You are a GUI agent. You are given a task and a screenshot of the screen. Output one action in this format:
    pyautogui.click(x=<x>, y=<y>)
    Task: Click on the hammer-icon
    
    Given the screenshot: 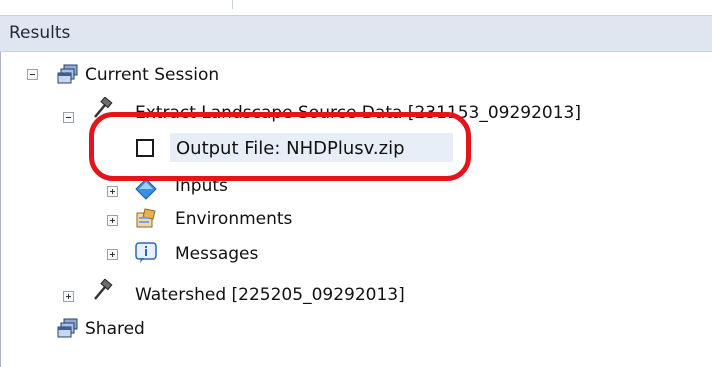 What is the action you would take?
    pyautogui.click(x=103, y=289)
    